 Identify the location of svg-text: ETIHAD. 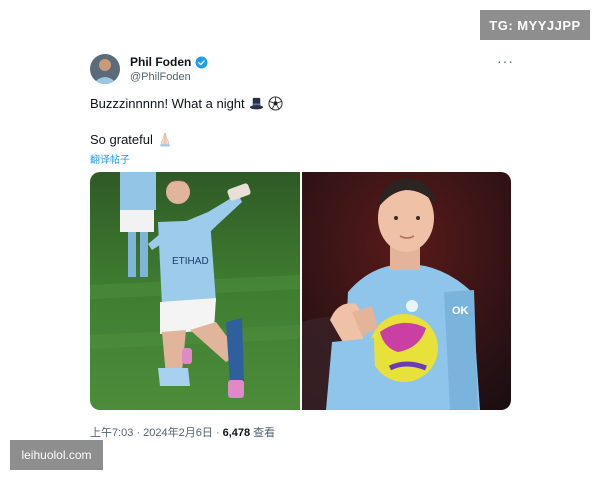
(190, 261).